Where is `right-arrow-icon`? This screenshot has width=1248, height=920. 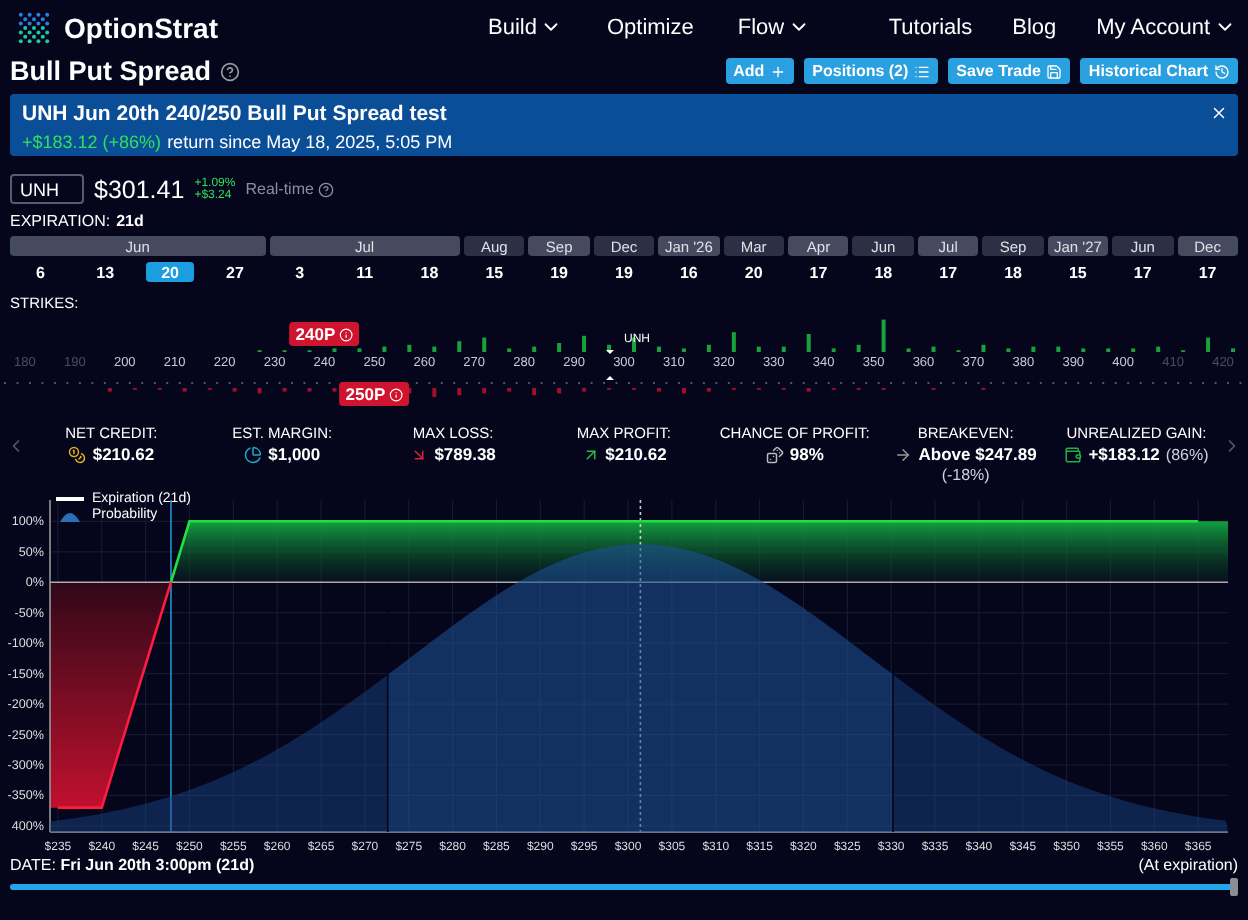
right-arrow-icon is located at coordinates (903, 454).